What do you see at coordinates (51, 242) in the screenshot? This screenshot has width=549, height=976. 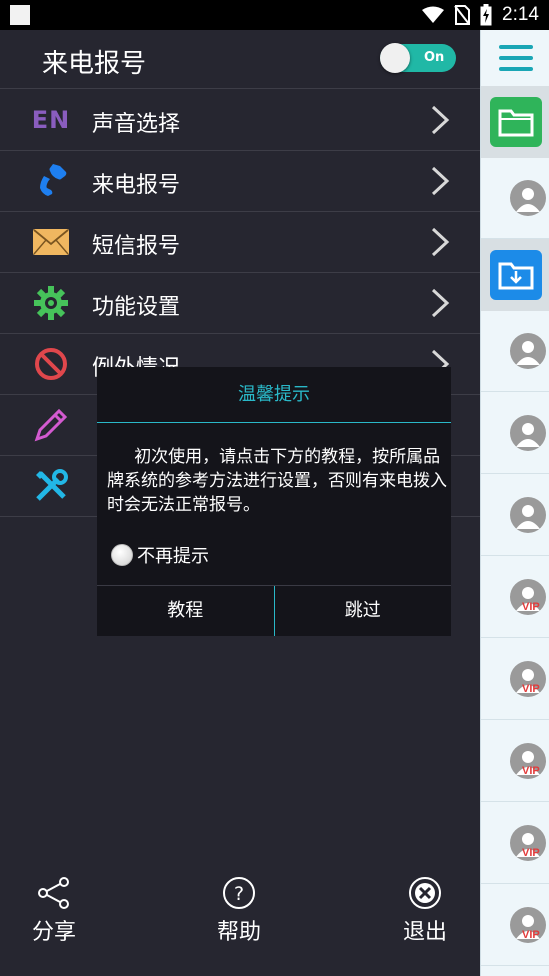 I see `envelope-icon` at bounding box center [51, 242].